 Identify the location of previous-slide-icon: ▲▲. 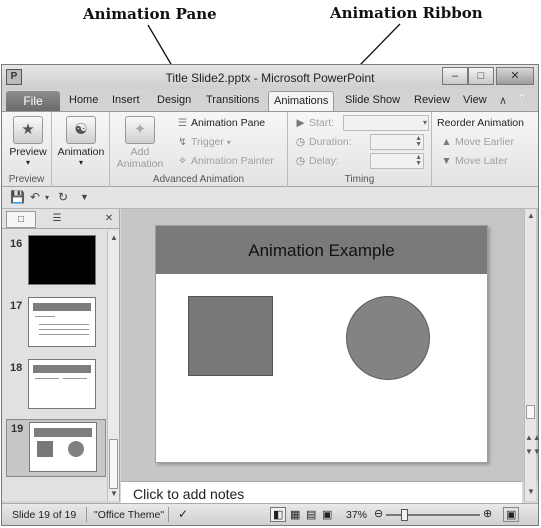
(533, 437).